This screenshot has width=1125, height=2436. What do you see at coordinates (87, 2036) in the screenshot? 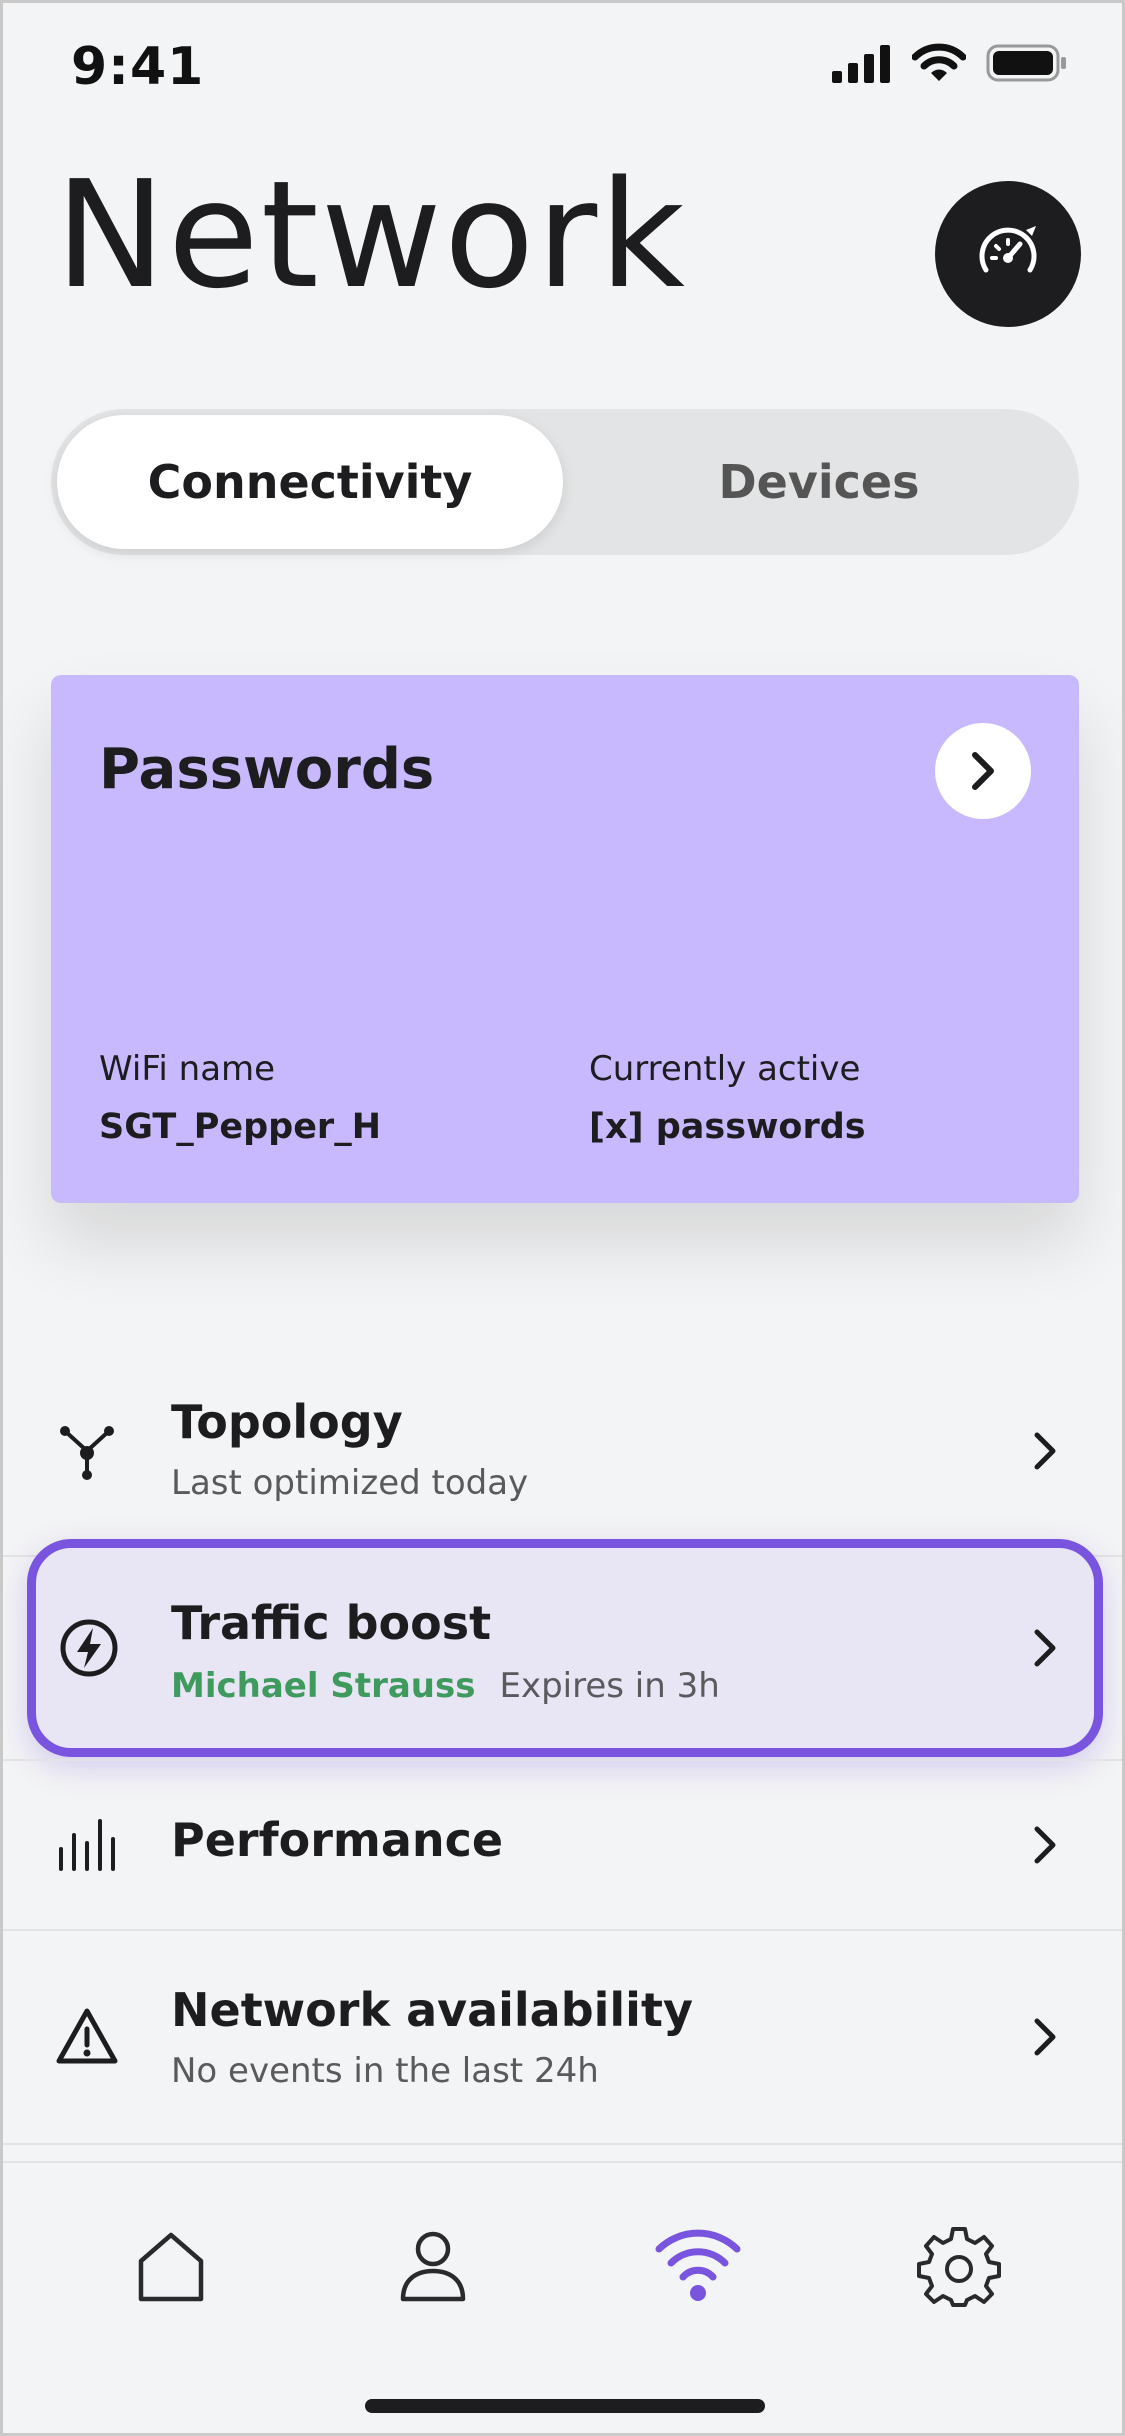
I see `warning-triangle-icon` at bounding box center [87, 2036].